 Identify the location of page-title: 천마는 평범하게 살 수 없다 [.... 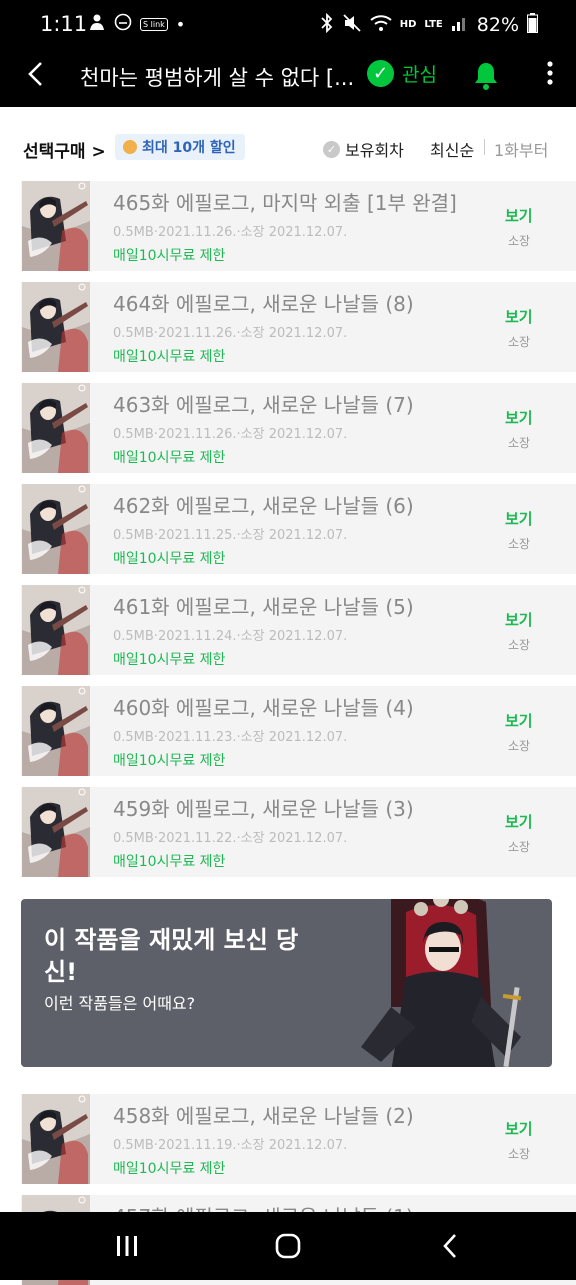
(217, 78).